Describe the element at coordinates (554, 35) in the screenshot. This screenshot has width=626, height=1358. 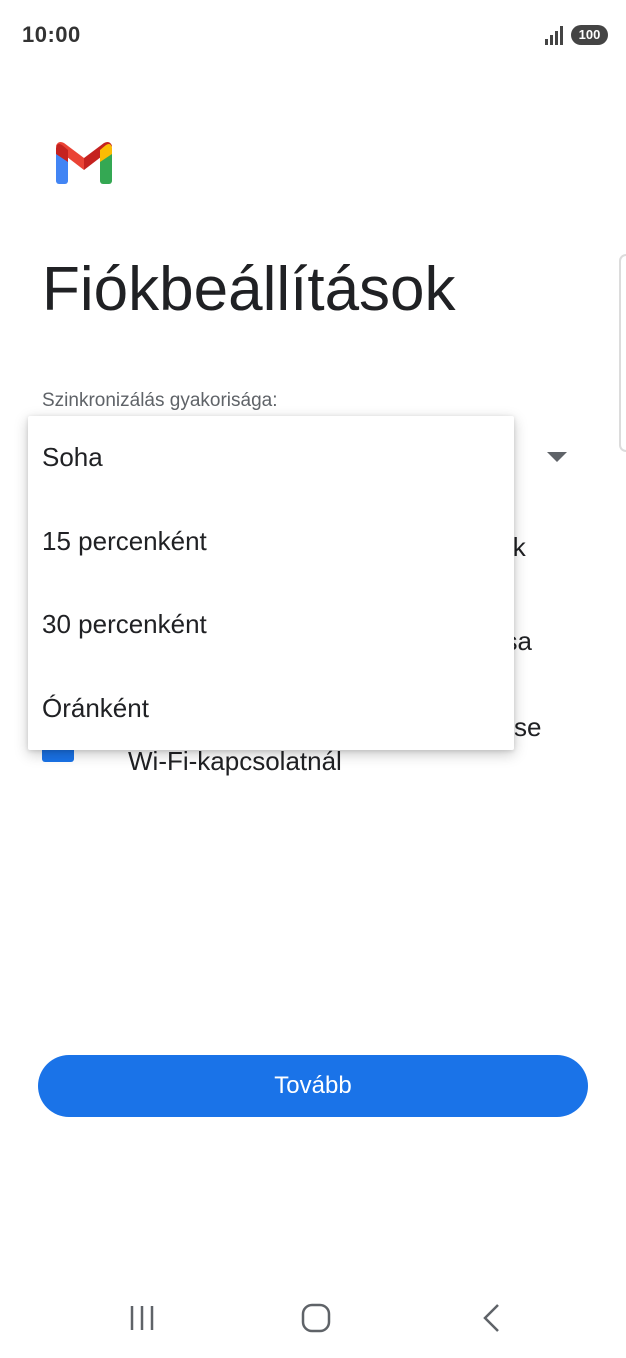
I see `cellular-signal-icon` at that location.